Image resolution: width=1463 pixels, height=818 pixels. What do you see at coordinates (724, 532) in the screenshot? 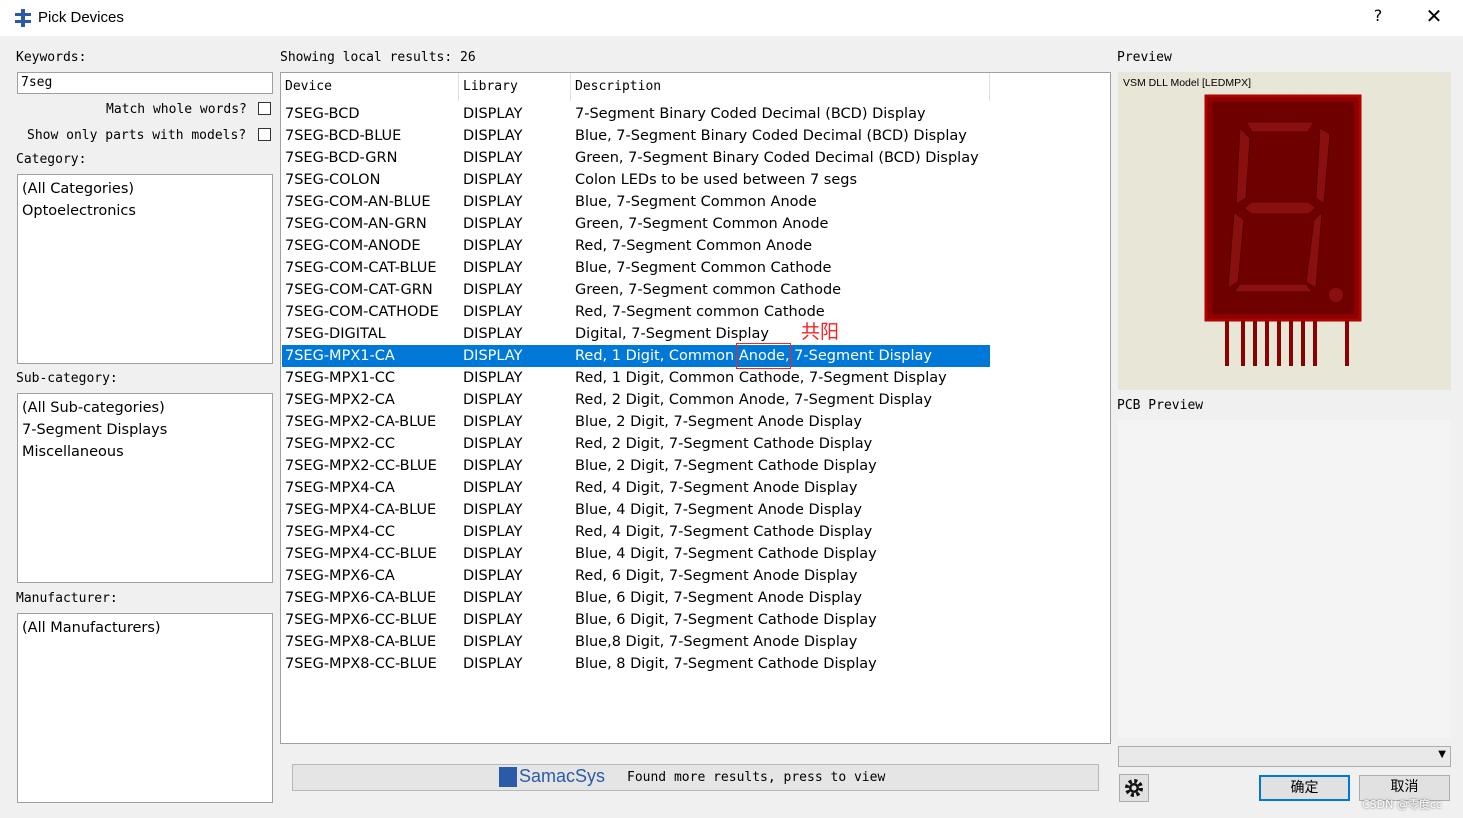
I see `description-cell: Red, 4 Digit, 7-Segment Cathode Display` at bounding box center [724, 532].